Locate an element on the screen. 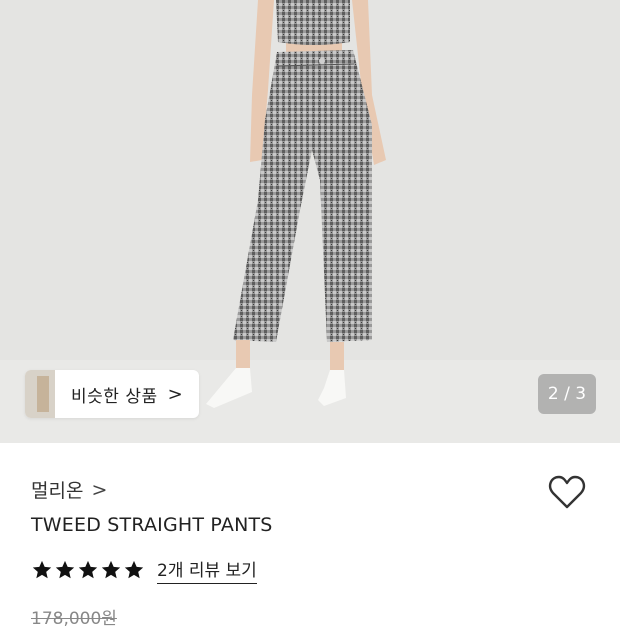 This screenshot has height=629, width=620. rating-row: 2개 리뷰 보기 is located at coordinates (144, 570).